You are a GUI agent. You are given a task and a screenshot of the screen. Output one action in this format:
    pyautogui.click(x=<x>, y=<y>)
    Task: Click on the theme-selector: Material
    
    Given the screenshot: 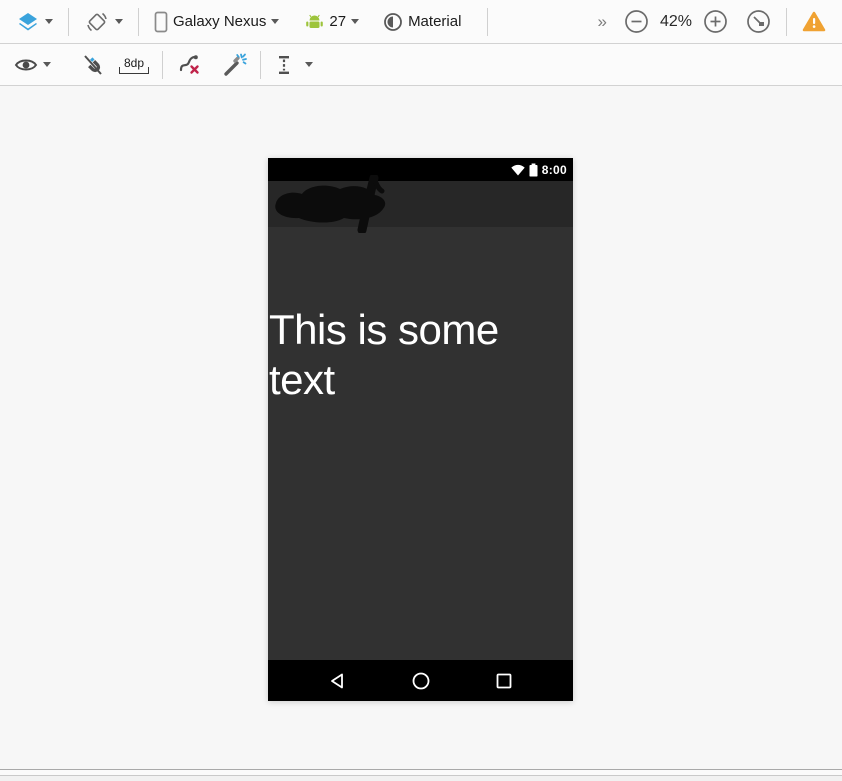 What is the action you would take?
    pyautogui.click(x=422, y=22)
    